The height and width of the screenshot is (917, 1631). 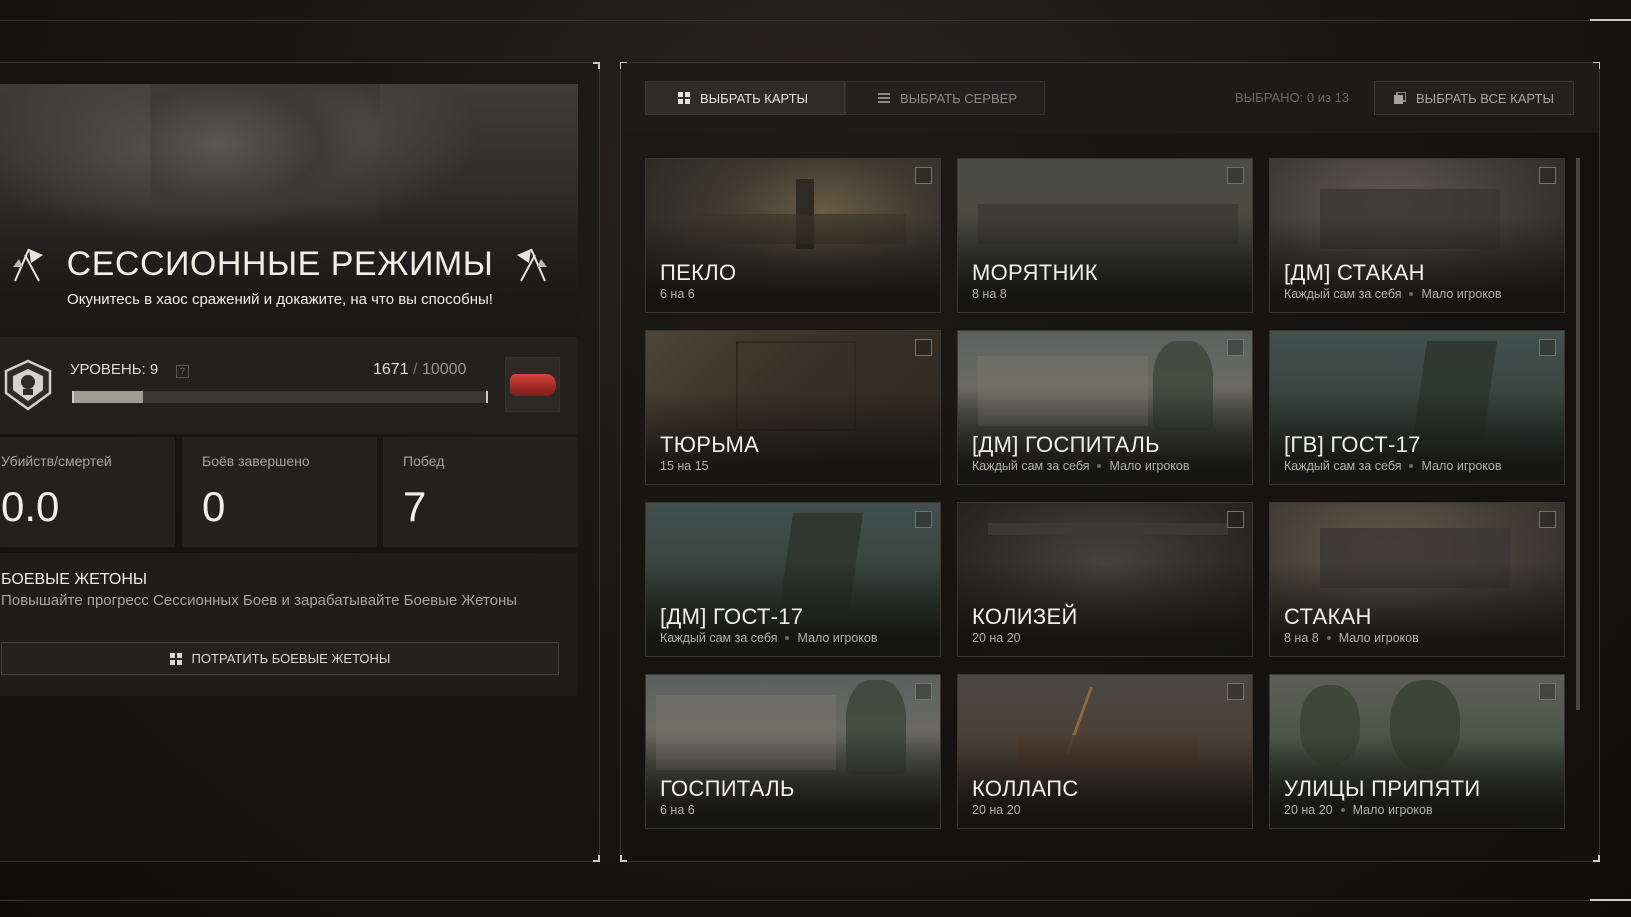 I want to click on help-icon: ?, so click(x=182, y=371).